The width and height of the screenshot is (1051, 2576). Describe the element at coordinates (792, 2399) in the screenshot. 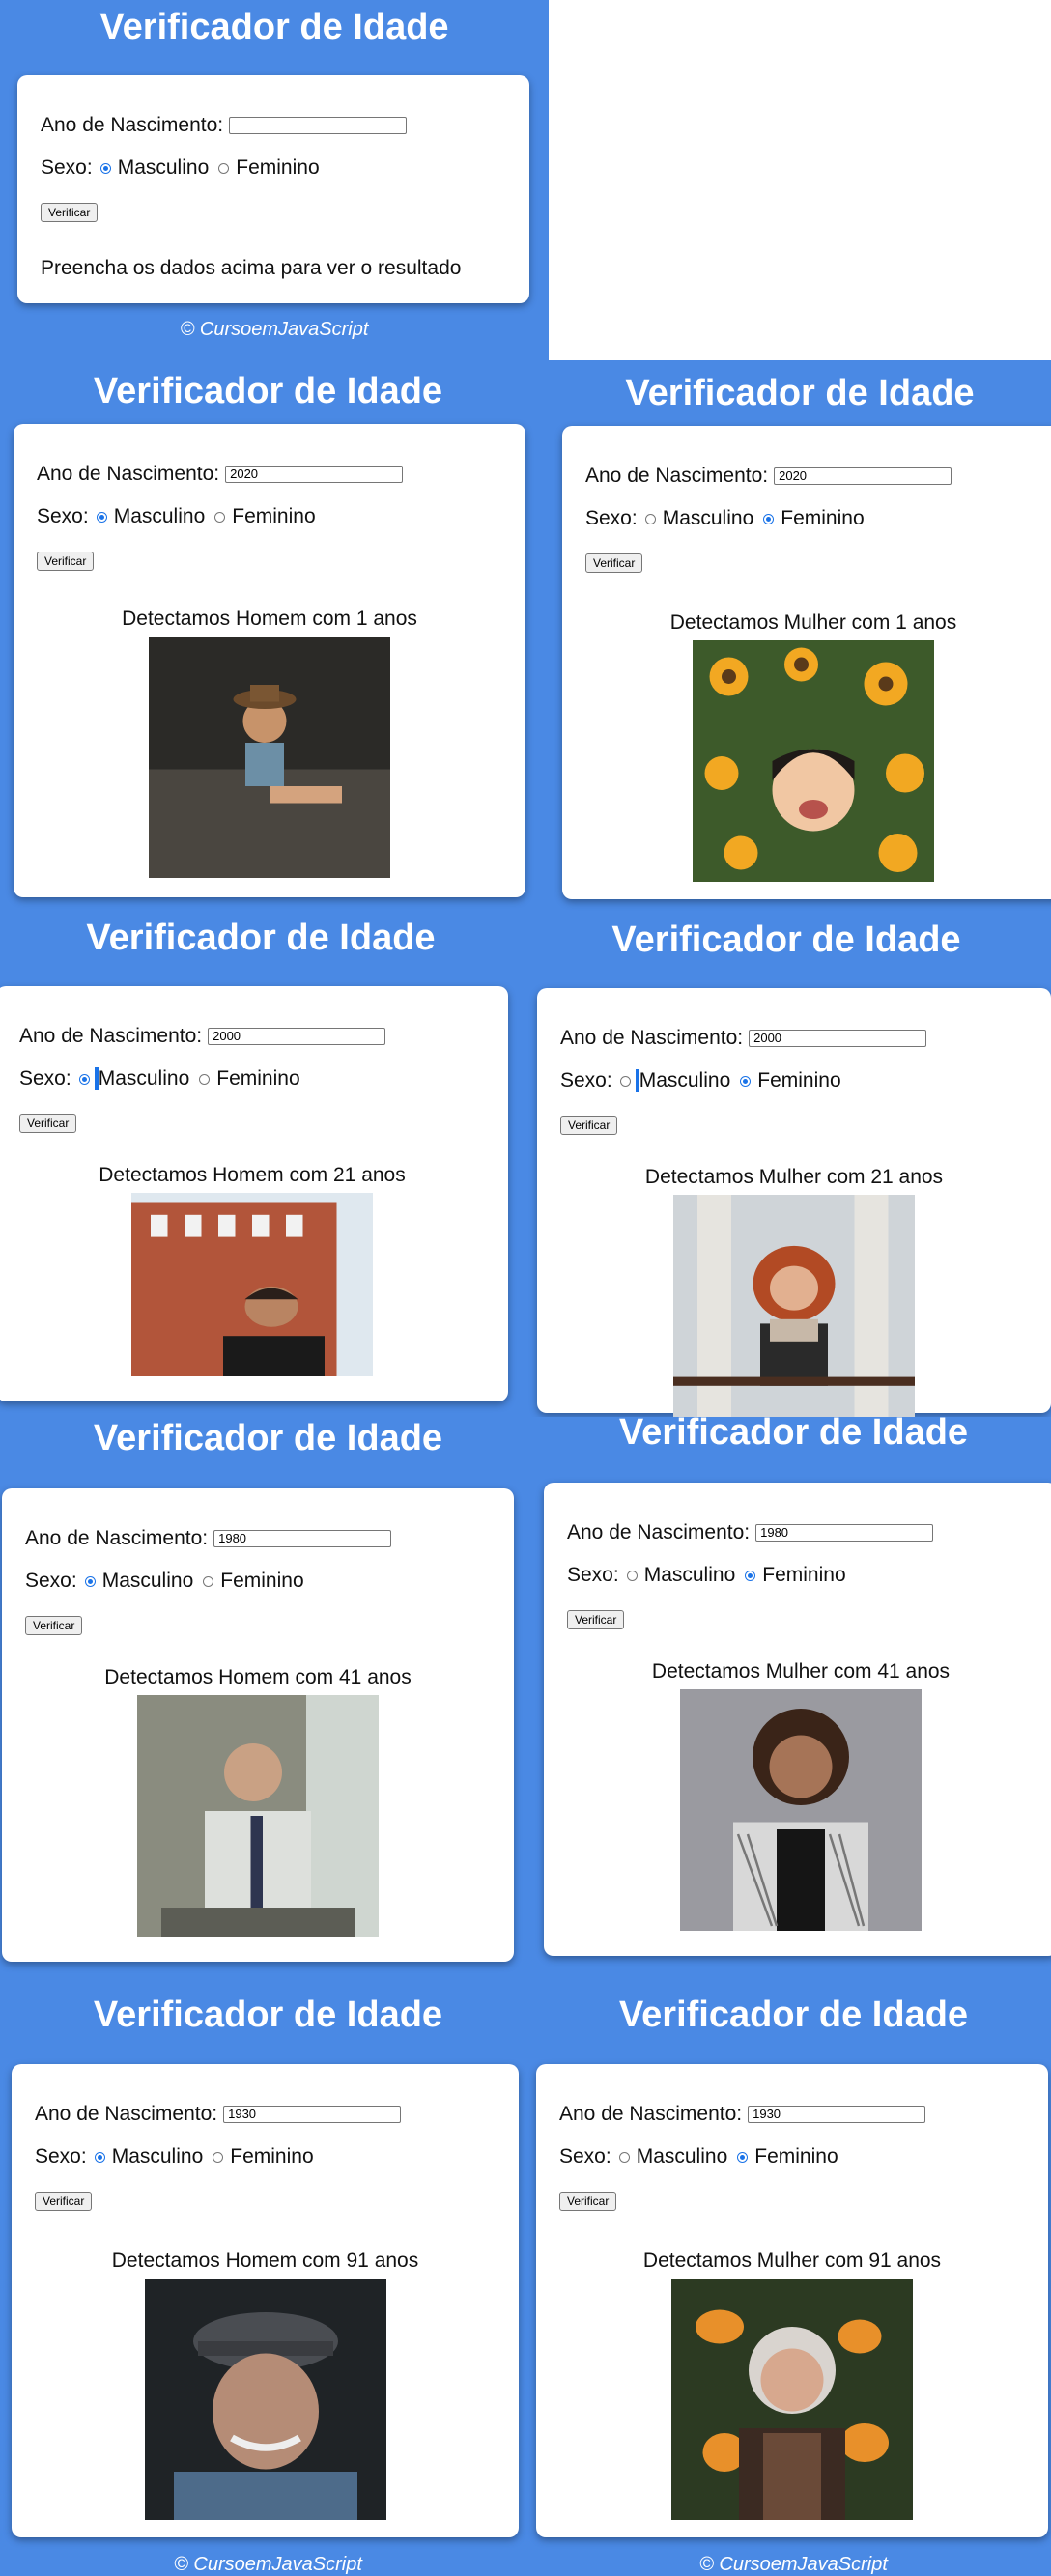

I see `elderly-woman-photo` at that location.